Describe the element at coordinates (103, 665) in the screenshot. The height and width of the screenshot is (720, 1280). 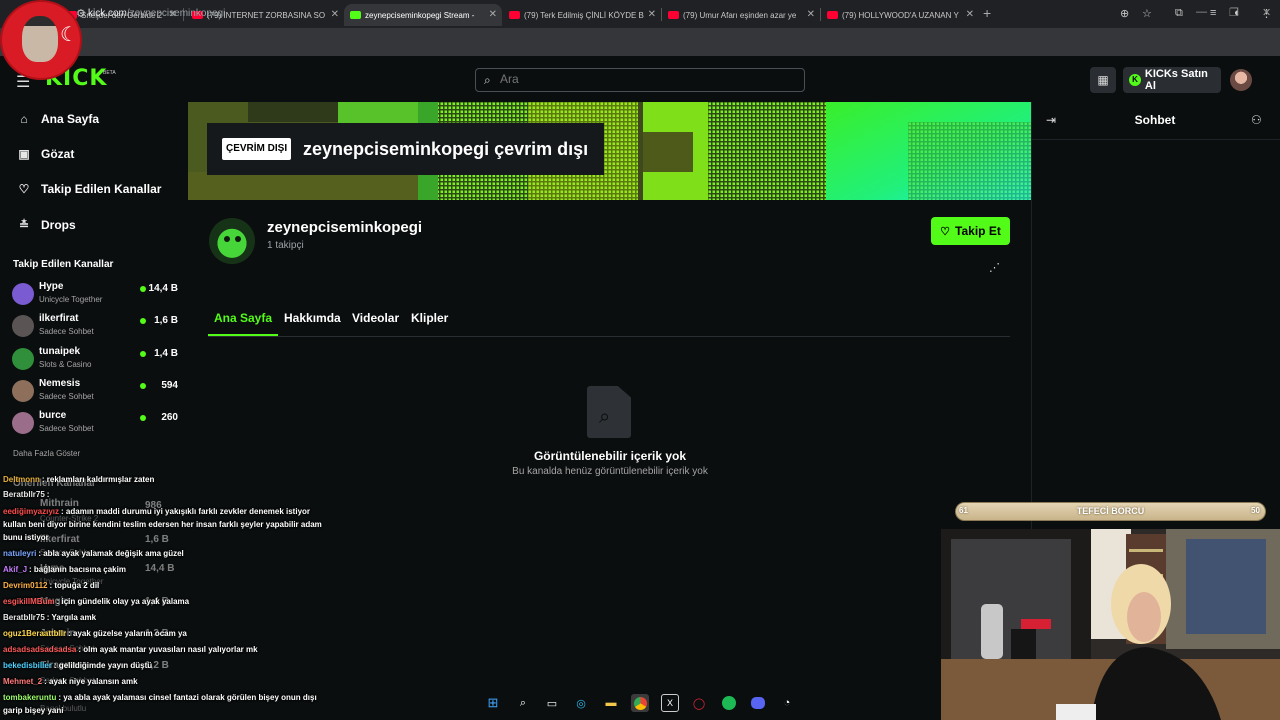
I see `chat-text: : gelildiğimde yayın düştü` at that location.